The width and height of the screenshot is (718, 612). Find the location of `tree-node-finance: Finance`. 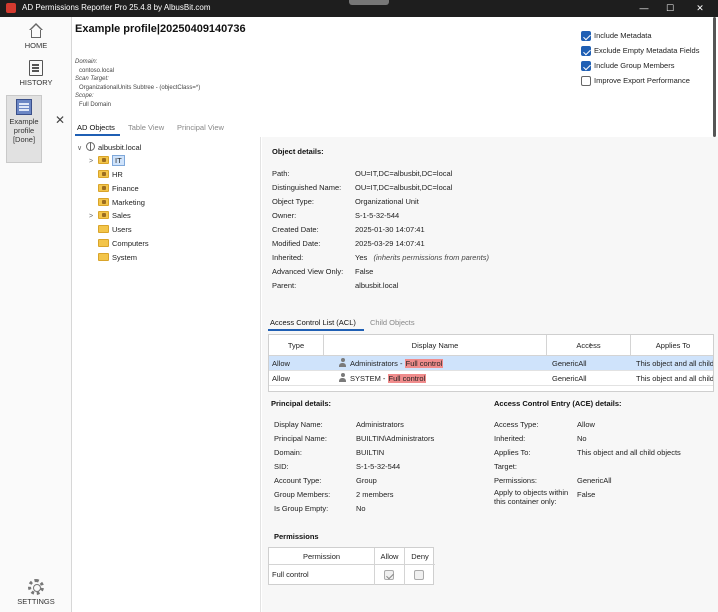

tree-node-finance: Finance is located at coordinates (118, 189).